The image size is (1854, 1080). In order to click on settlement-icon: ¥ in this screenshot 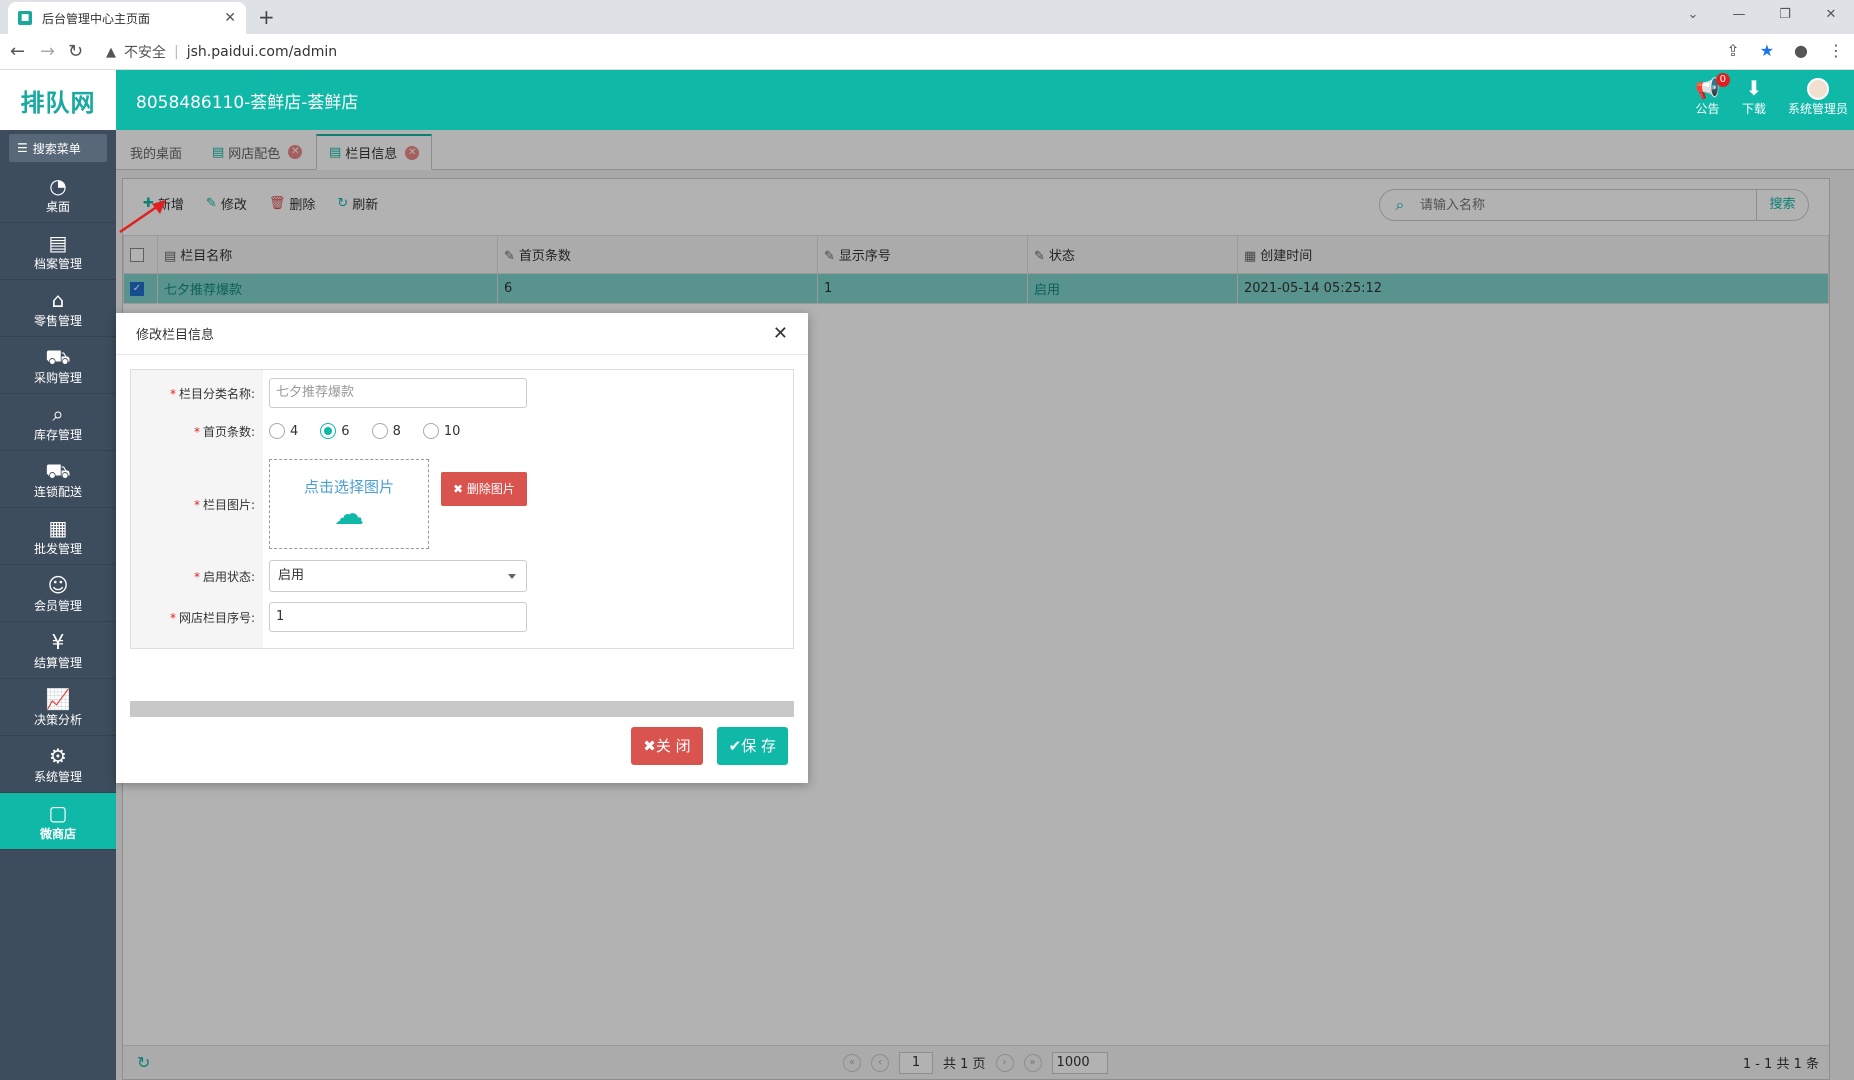, I will do `click(58, 641)`.